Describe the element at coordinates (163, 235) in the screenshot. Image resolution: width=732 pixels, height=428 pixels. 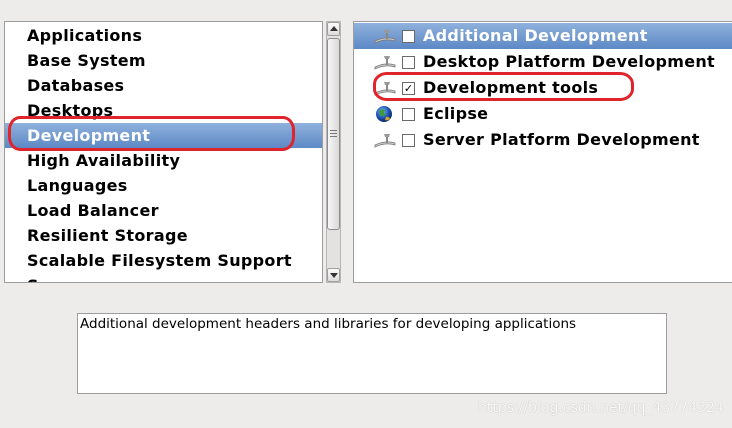
I see `group-item-resilient-storage: Resilient Storage` at that location.